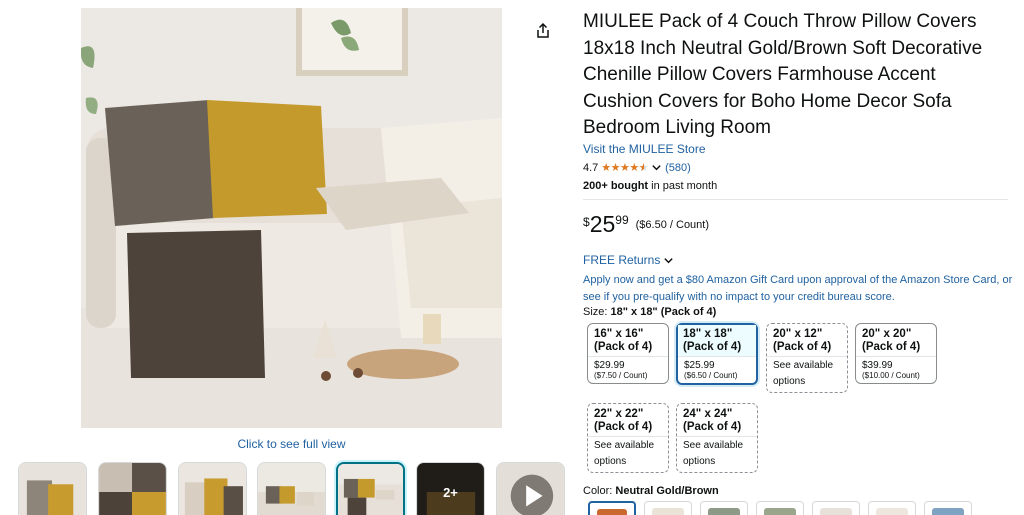  I want to click on play-icon, so click(530, 489).